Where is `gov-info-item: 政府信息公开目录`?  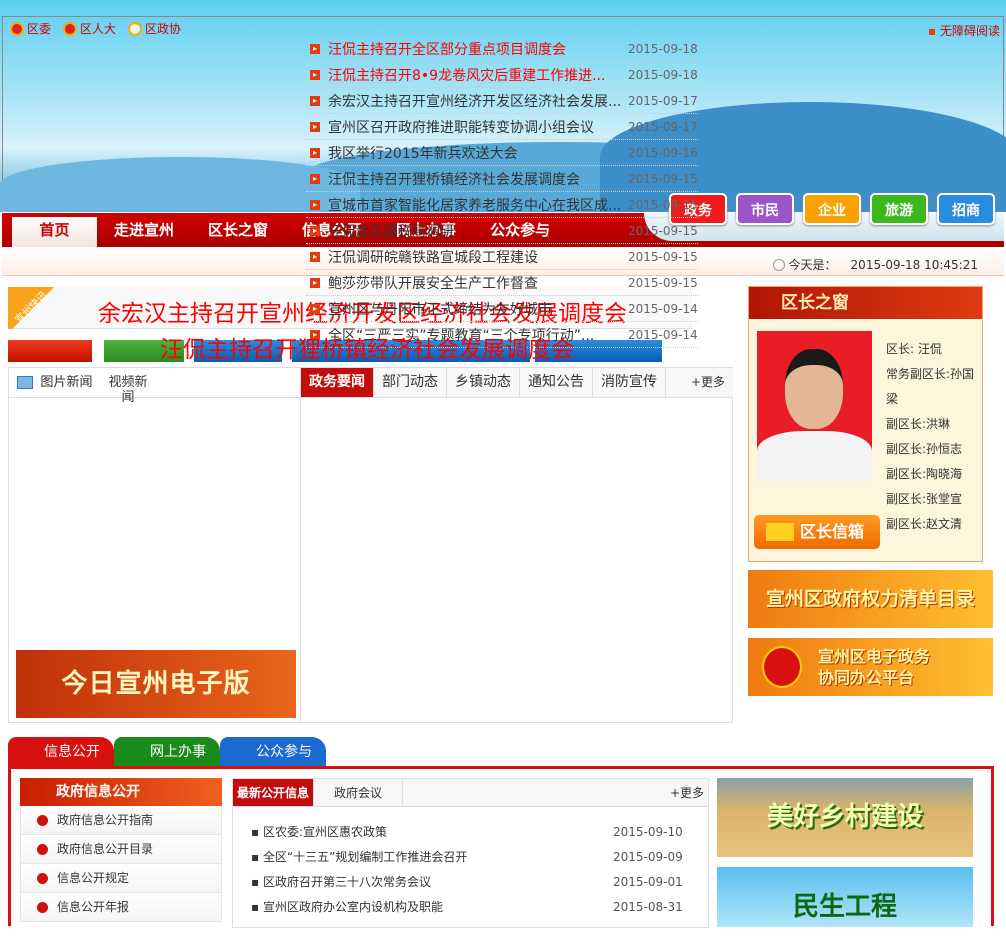 gov-info-item: 政府信息公开目录 is located at coordinates (121, 849).